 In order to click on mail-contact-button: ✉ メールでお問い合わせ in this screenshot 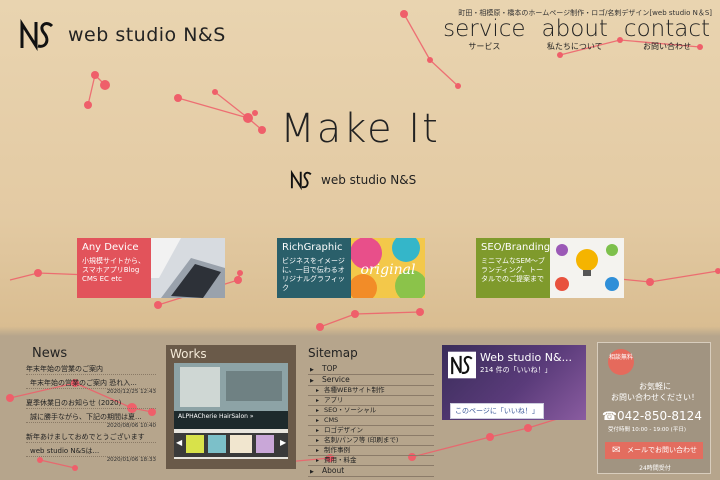, I will do `click(654, 450)`.